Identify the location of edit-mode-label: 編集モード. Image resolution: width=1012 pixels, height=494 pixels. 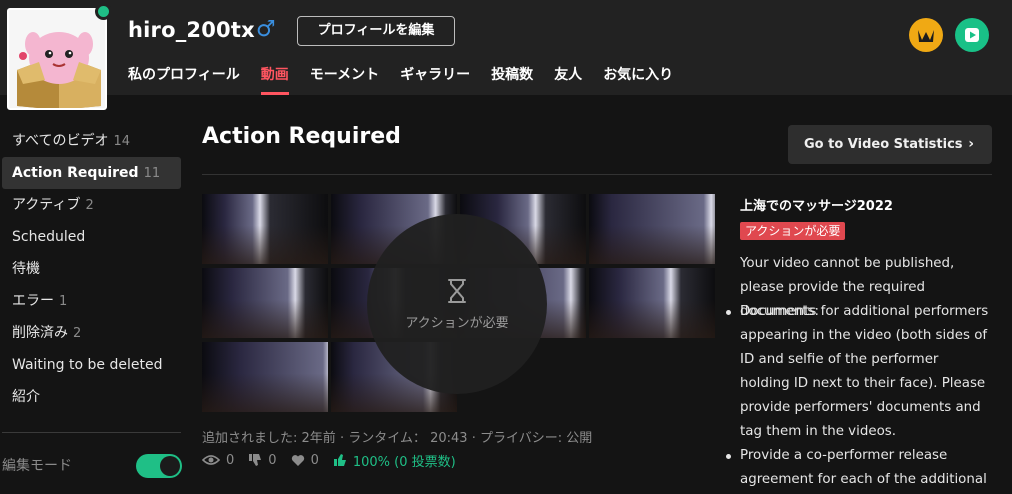
(37, 466).